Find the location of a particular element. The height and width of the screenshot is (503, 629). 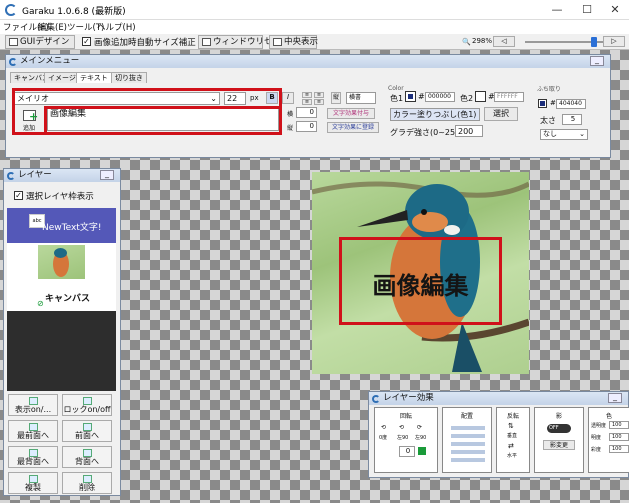

tab-image: イメージ is located at coordinates (62, 77).